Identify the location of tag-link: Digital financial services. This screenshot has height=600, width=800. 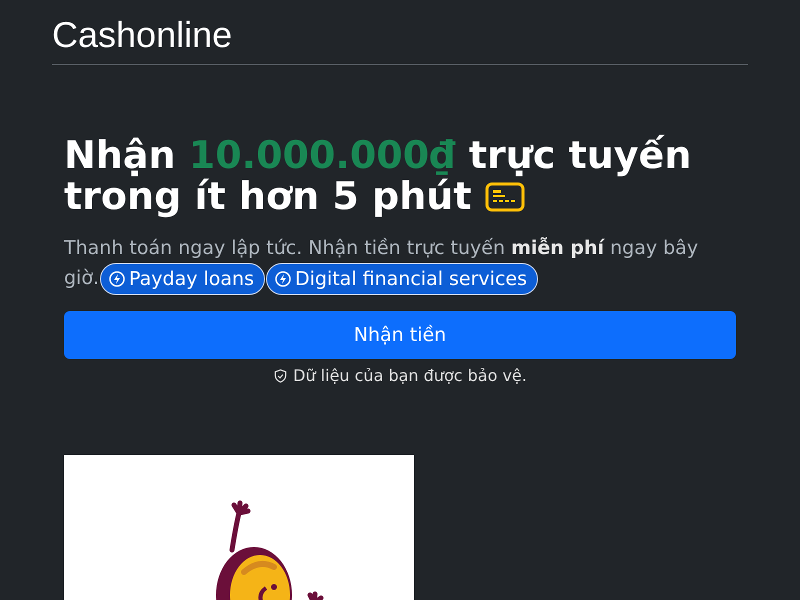
(402, 279).